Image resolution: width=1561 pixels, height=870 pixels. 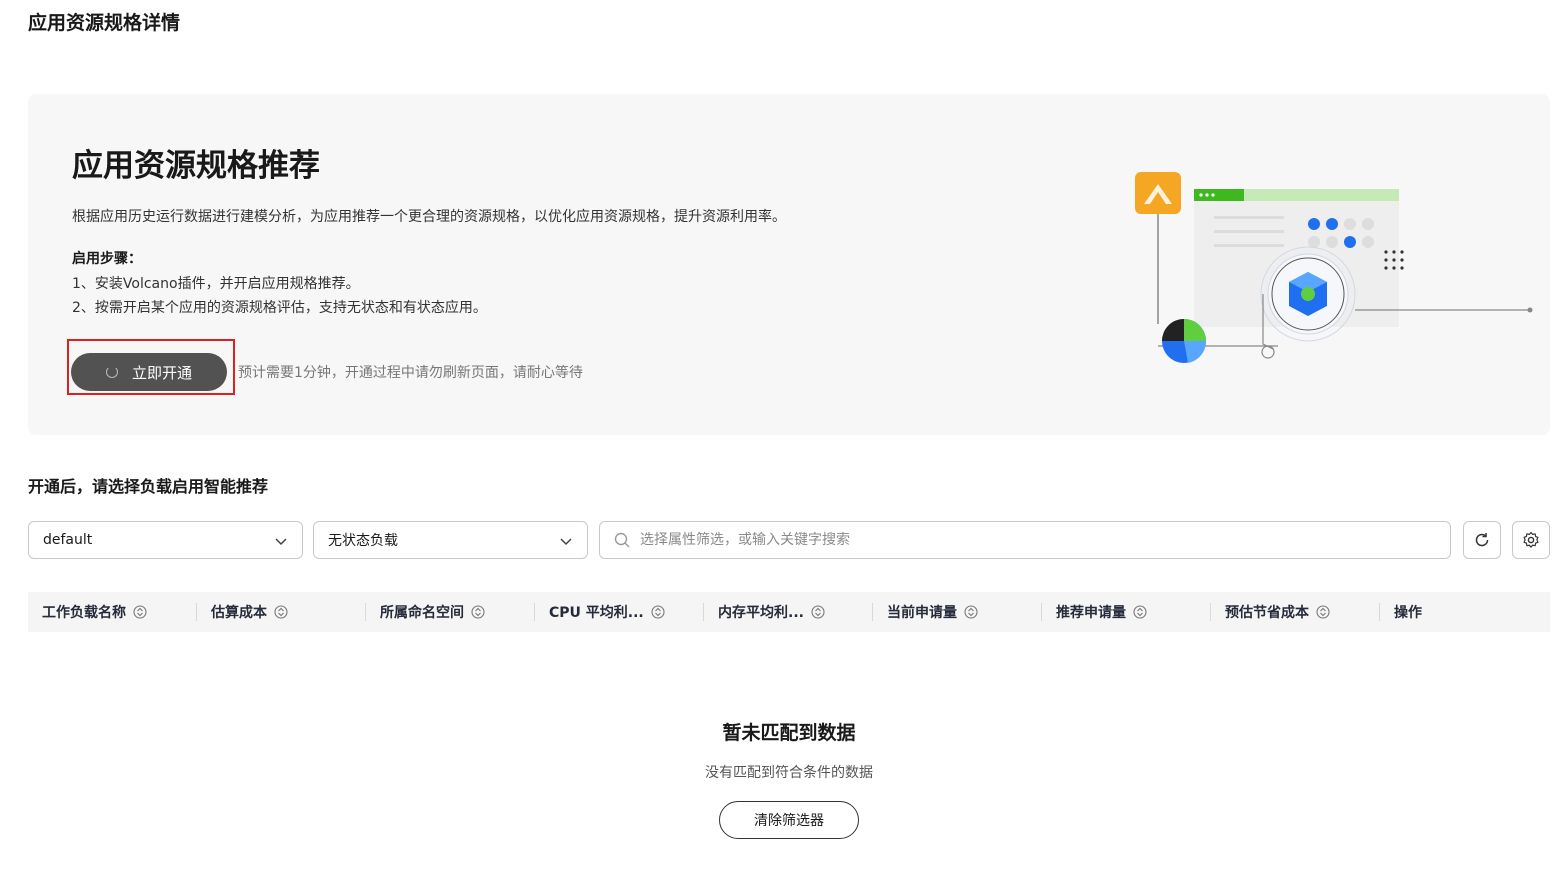 I want to click on empty-state-description: 没有匹配到符合条件的数据, so click(x=789, y=773).